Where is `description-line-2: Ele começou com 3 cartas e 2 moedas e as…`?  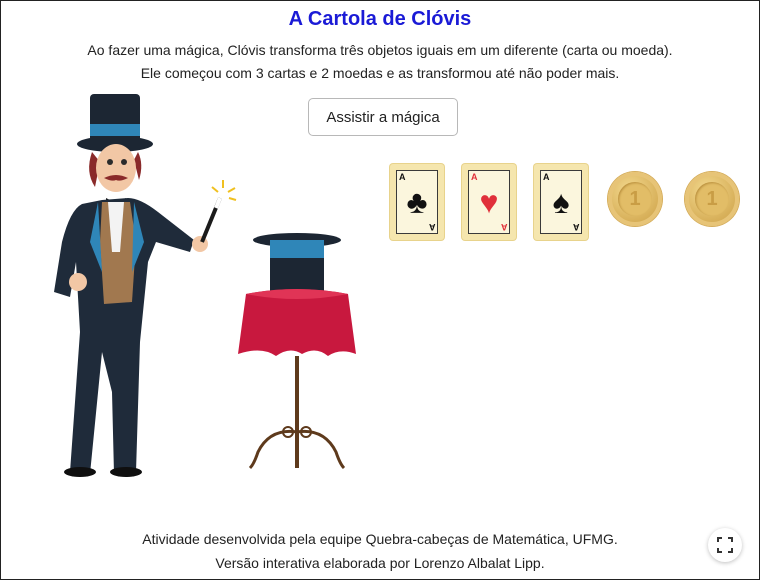
description-line-2: Ele começou com 3 cartas e 2 moedas e as… is located at coordinates (380, 73).